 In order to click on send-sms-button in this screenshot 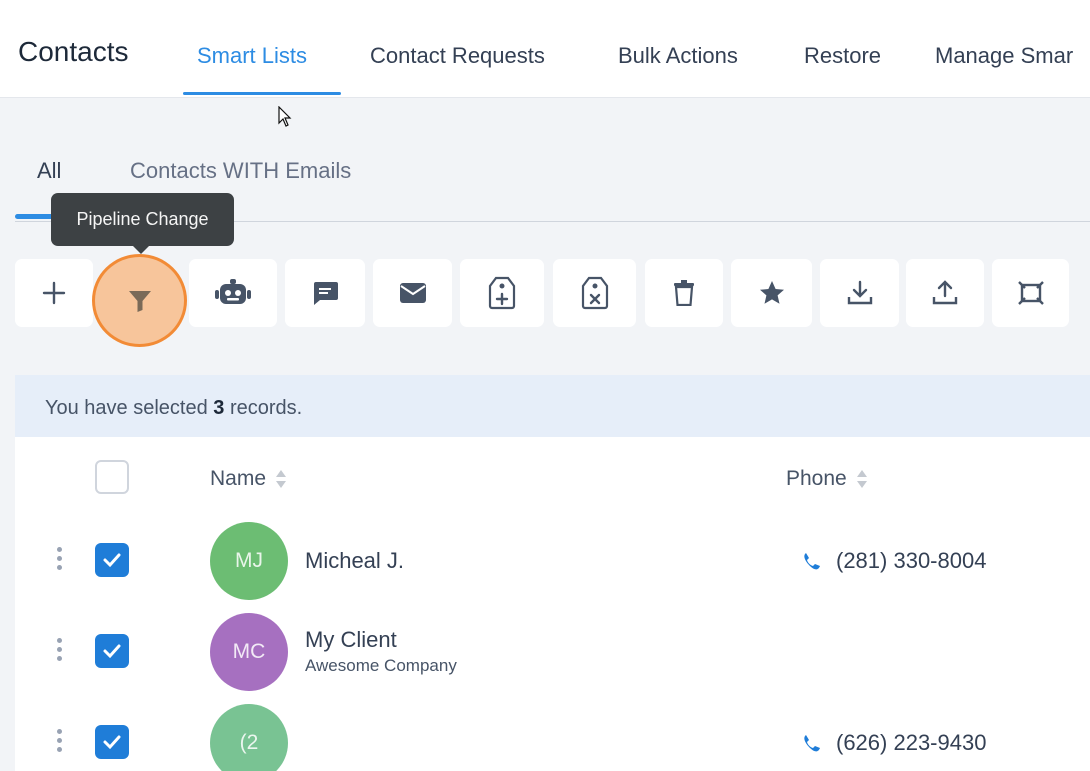, I will do `click(325, 293)`.